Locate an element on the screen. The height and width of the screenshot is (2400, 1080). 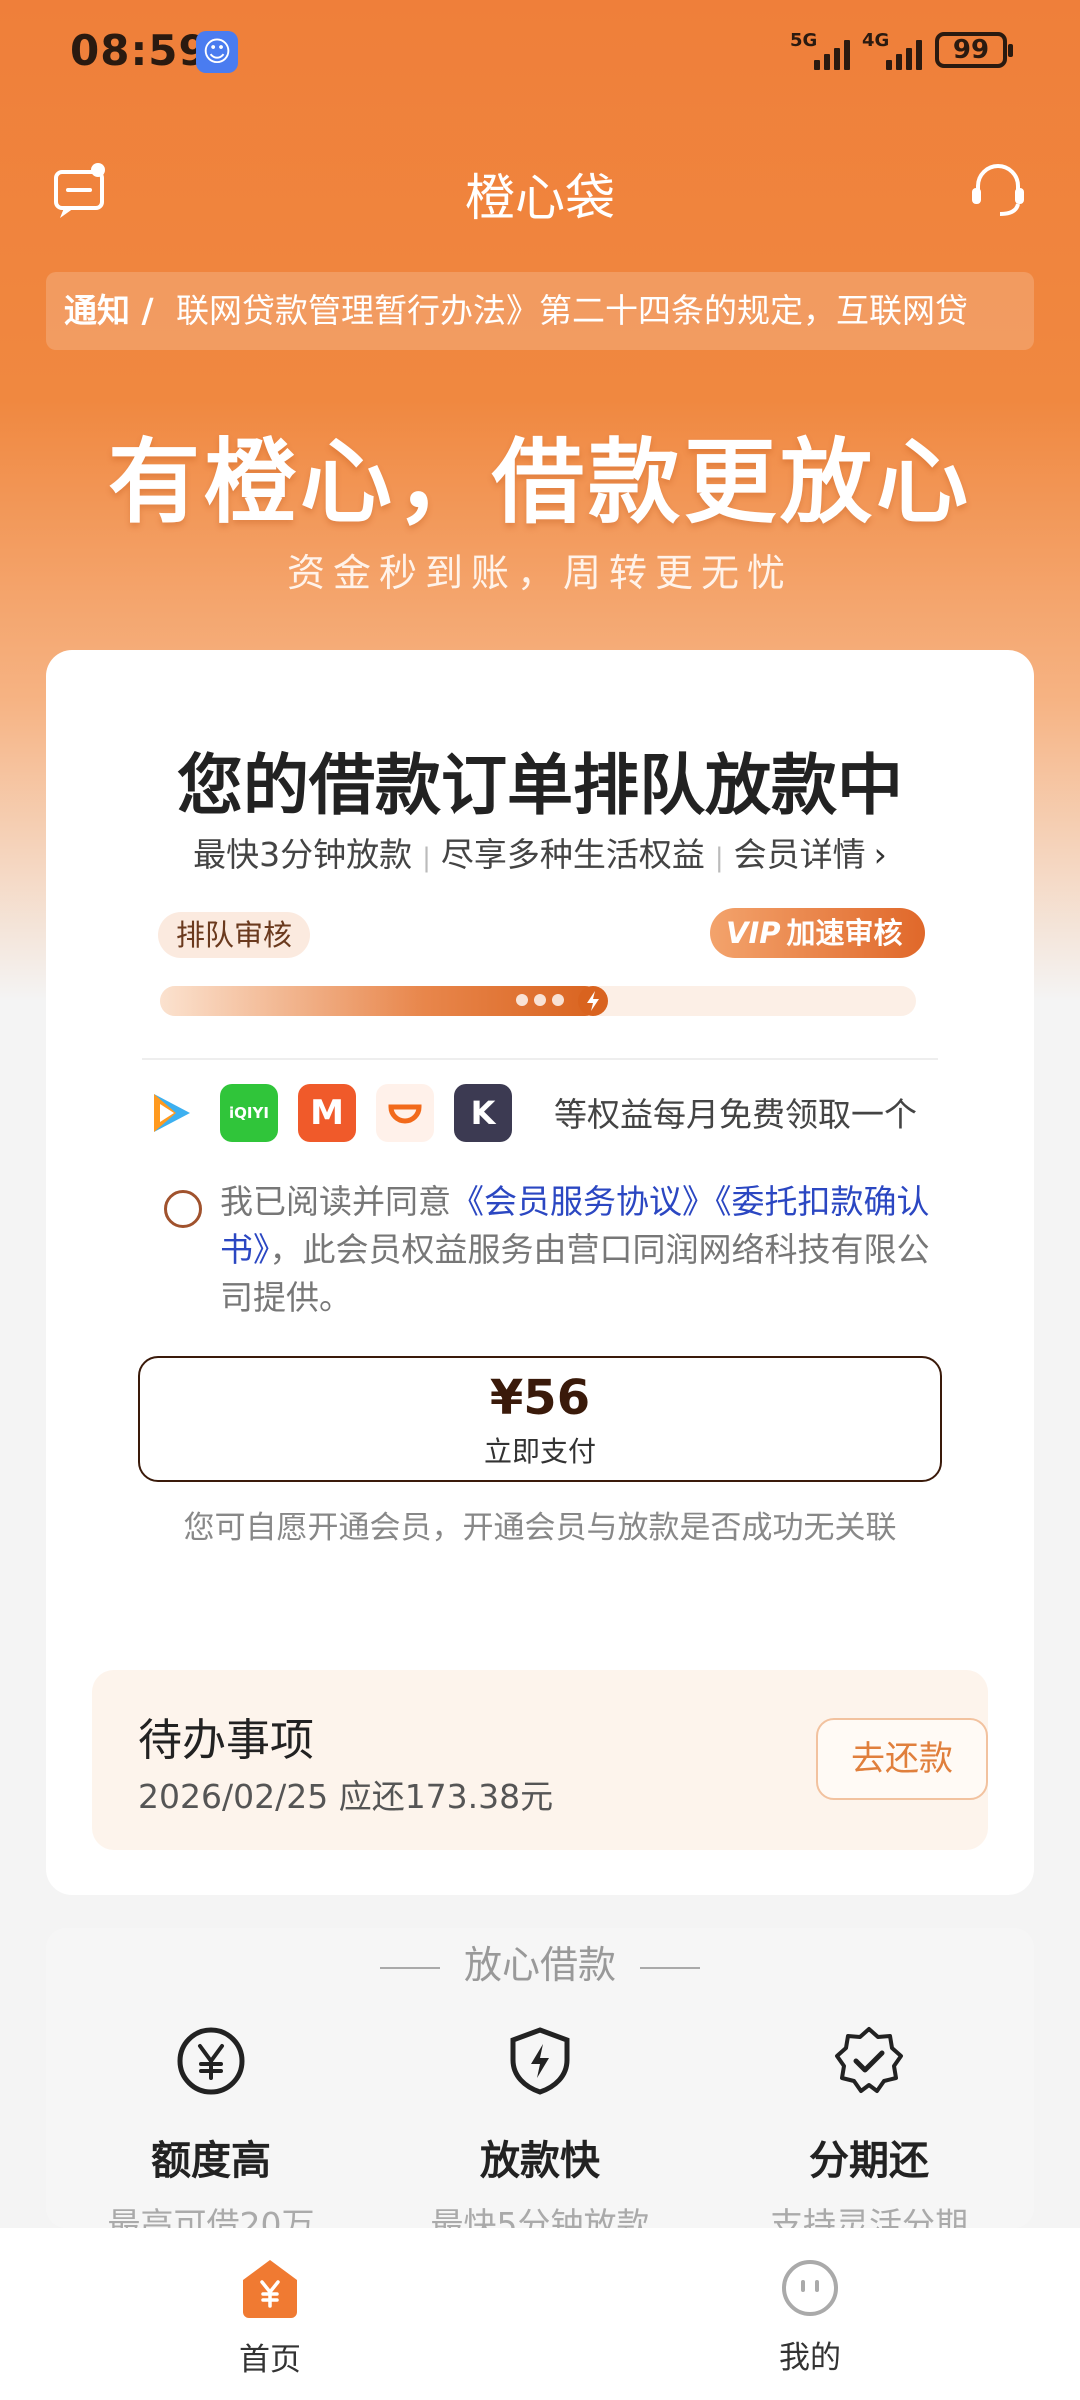
yuan-circle-icon is located at coordinates (211, 2061).